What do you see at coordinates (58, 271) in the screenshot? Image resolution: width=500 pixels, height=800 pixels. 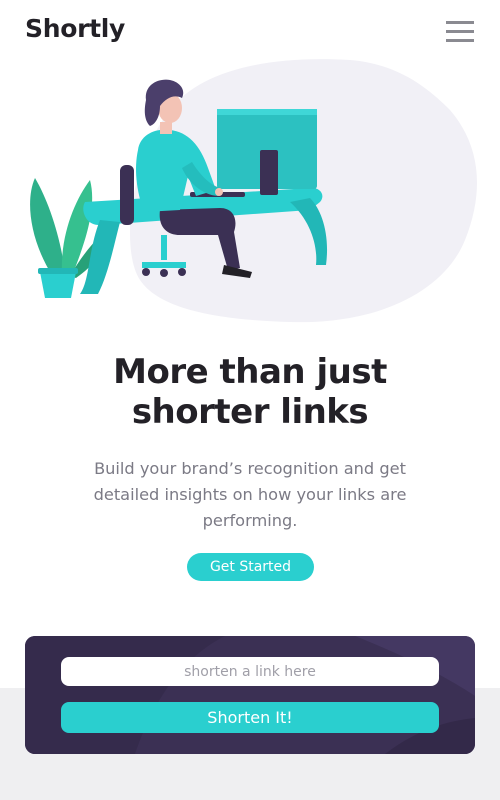 I see `plant-pot-rim` at bounding box center [58, 271].